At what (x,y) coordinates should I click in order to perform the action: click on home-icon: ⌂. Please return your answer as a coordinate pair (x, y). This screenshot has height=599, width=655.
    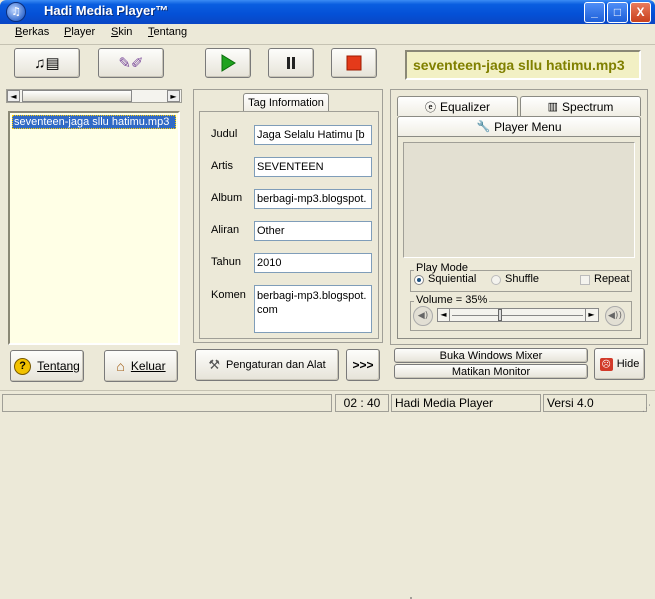
    Looking at the image, I should click on (120, 366).